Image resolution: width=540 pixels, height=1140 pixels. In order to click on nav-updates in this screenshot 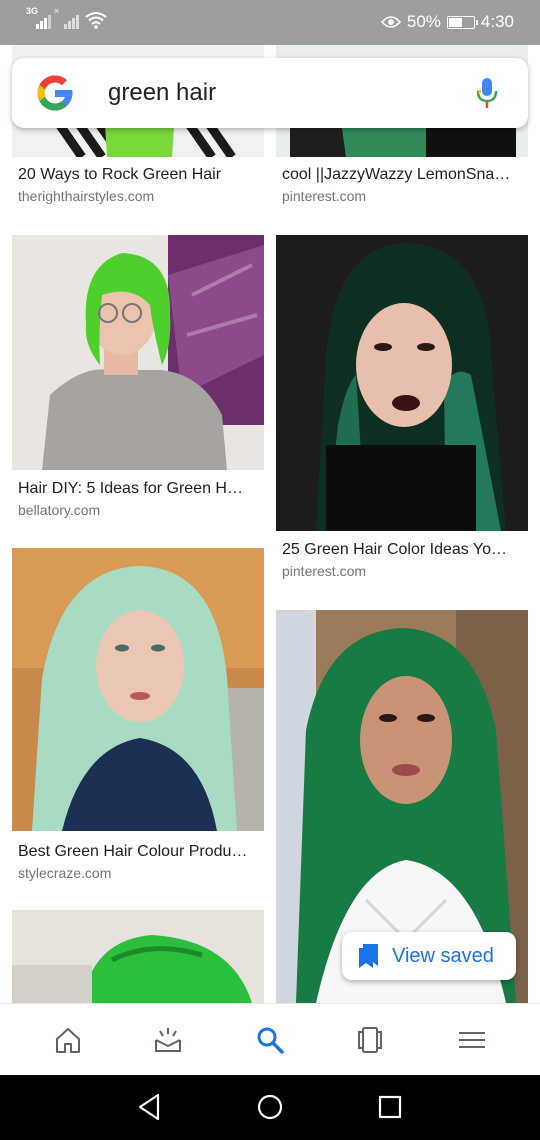, I will do `click(168, 1040)`.